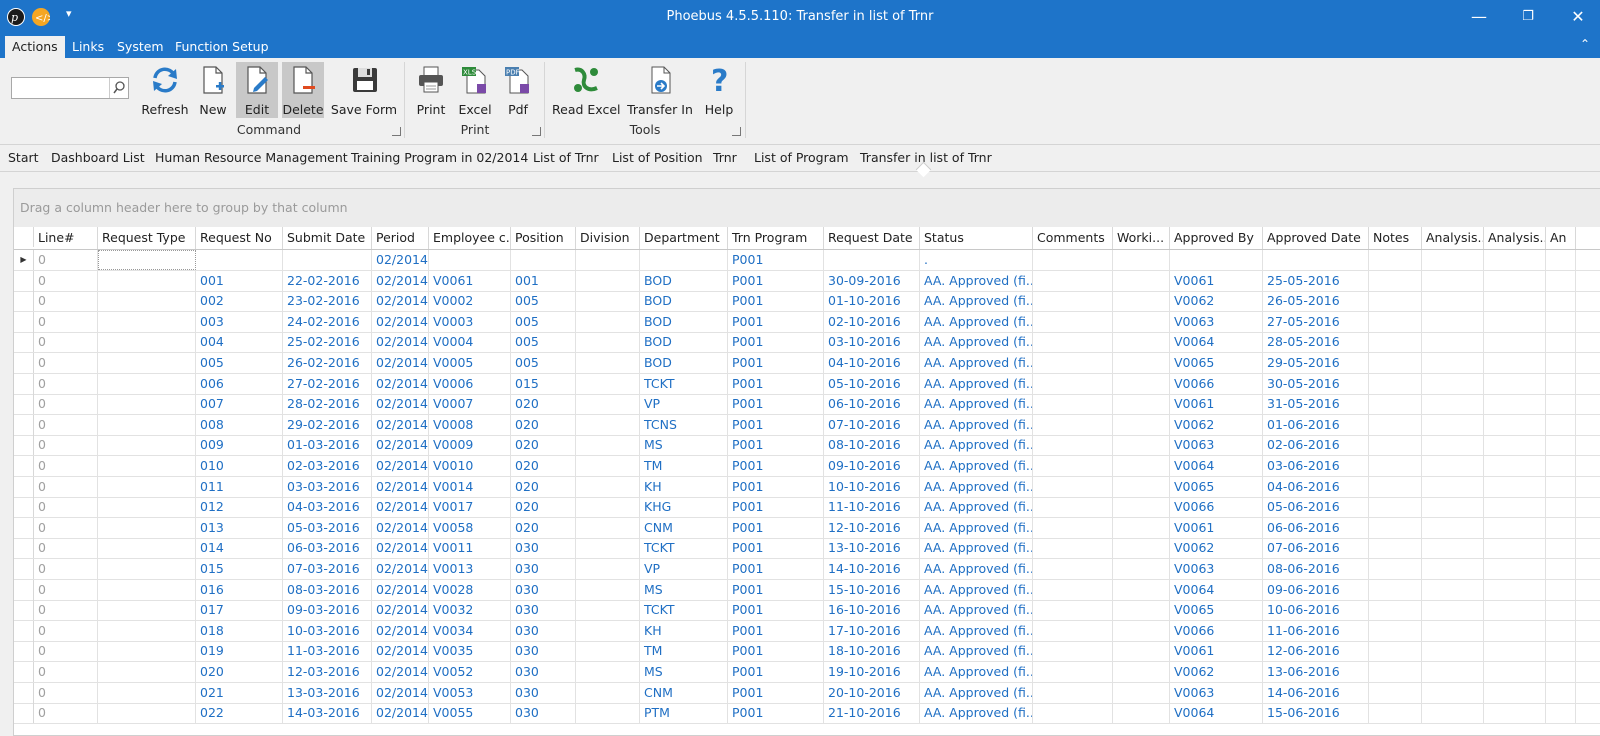 The width and height of the screenshot is (1600, 736). Describe the element at coordinates (801, 157) in the screenshot. I see `breadcrumb-item-list-of-program: List of Program` at that location.